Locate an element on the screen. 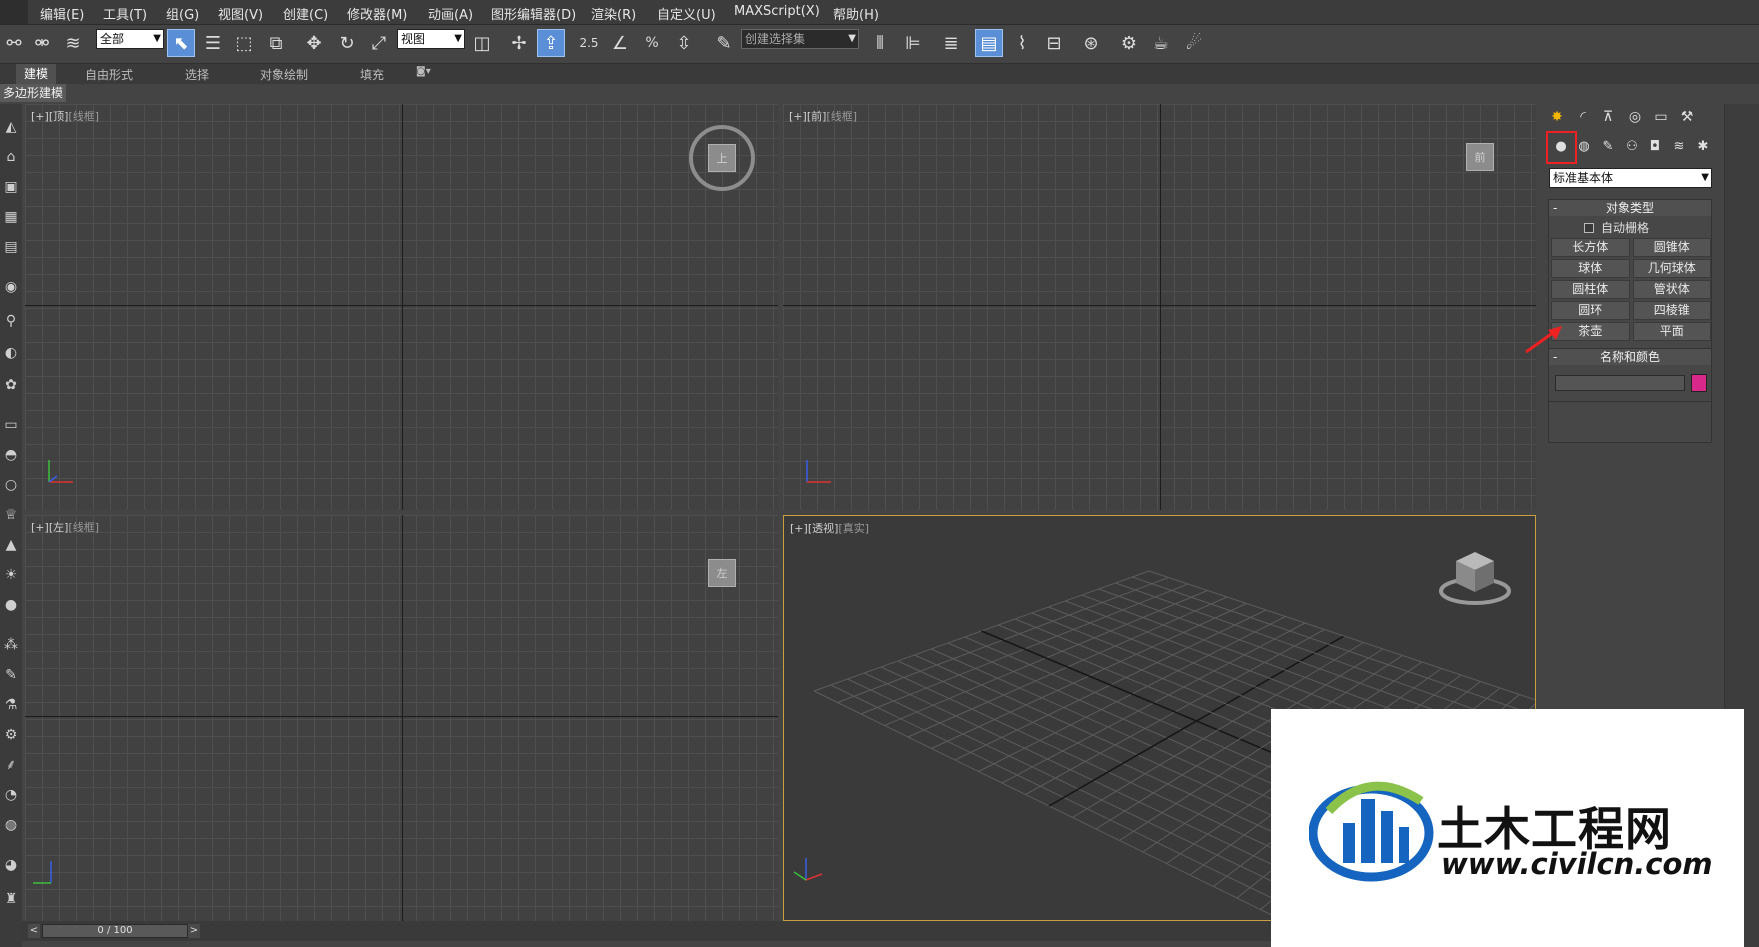  time-slider: 0 / 100 is located at coordinates (115, 931).